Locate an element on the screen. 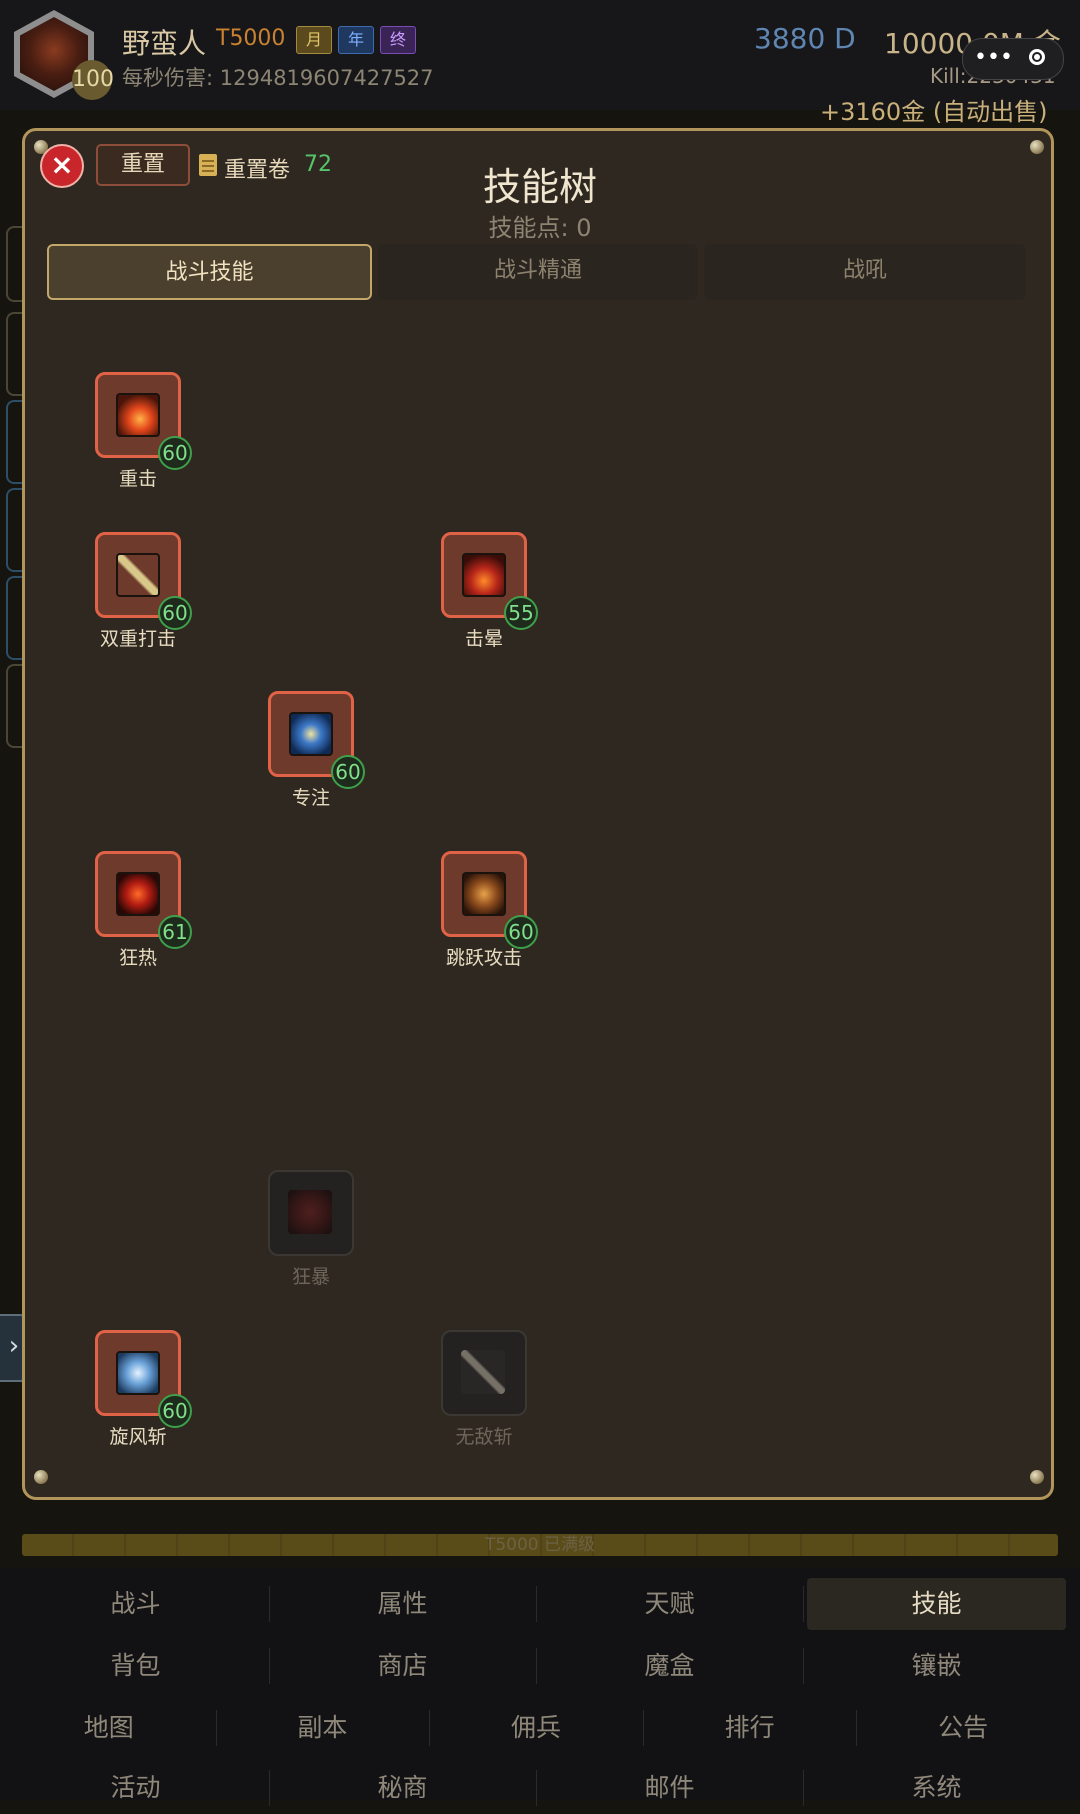  nav-item: 活动 is located at coordinates (135, 1788).